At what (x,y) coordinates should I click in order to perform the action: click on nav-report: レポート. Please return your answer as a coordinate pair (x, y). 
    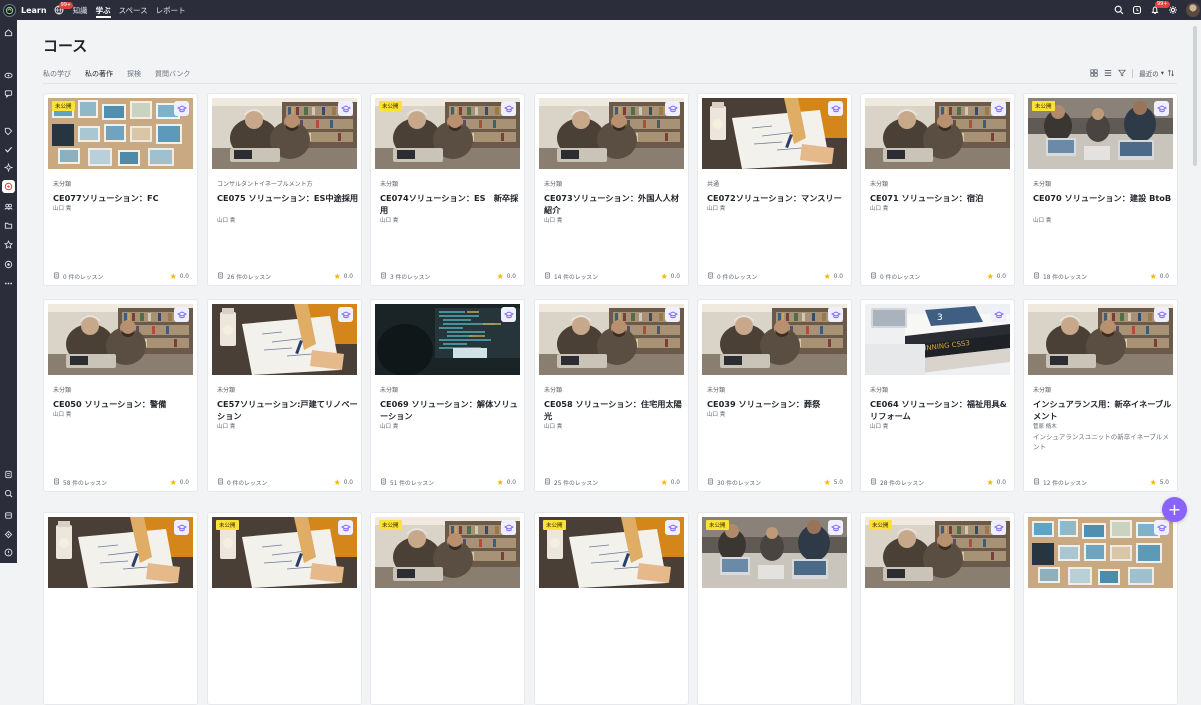
    Looking at the image, I should click on (171, 10).